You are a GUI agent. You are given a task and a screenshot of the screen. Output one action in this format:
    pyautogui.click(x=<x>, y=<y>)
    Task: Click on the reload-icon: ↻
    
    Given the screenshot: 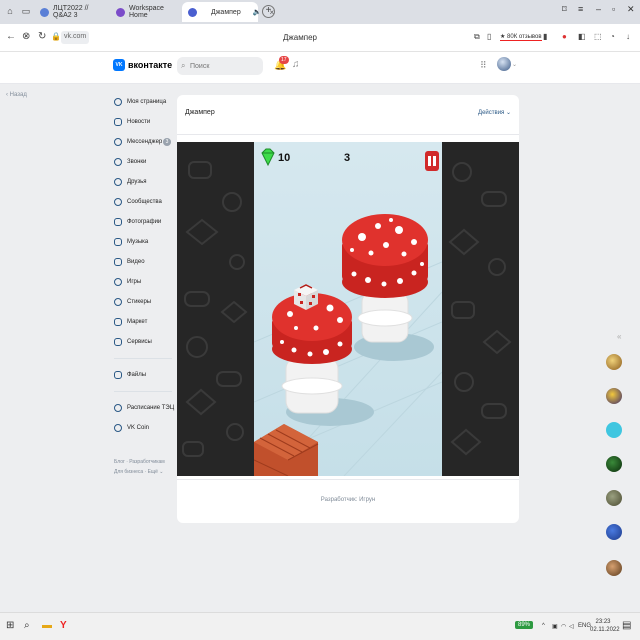 What is the action you would take?
    pyautogui.click(x=42, y=37)
    